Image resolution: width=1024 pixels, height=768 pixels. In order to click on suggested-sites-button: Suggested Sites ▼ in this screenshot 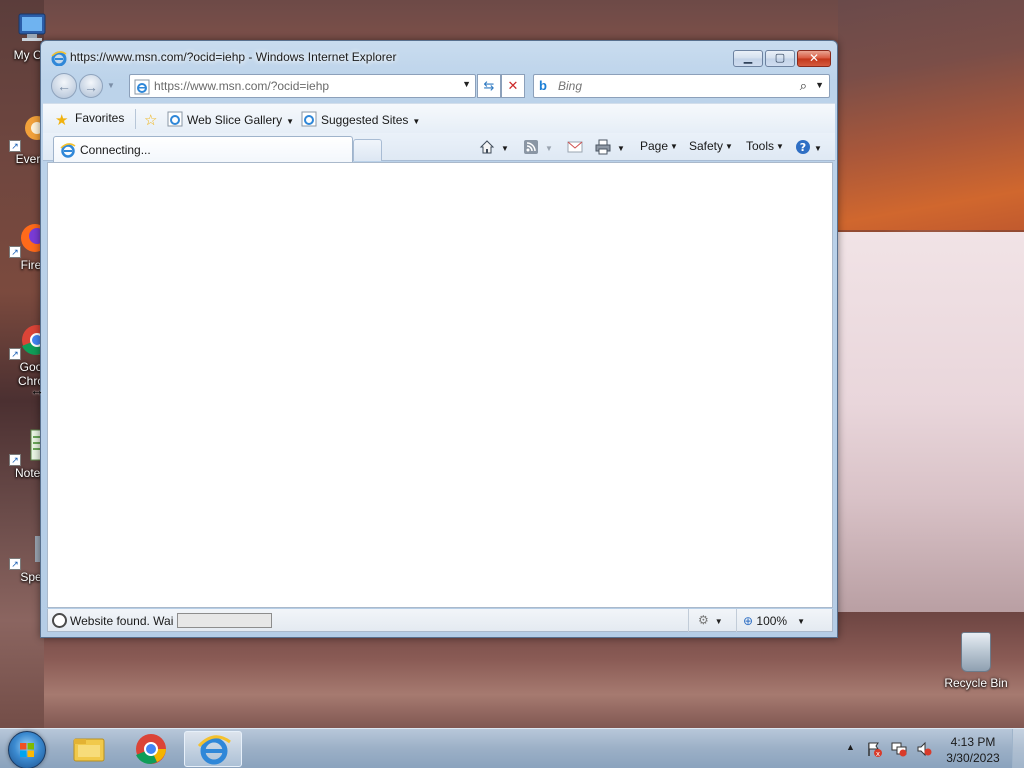, I will do `click(360, 119)`.